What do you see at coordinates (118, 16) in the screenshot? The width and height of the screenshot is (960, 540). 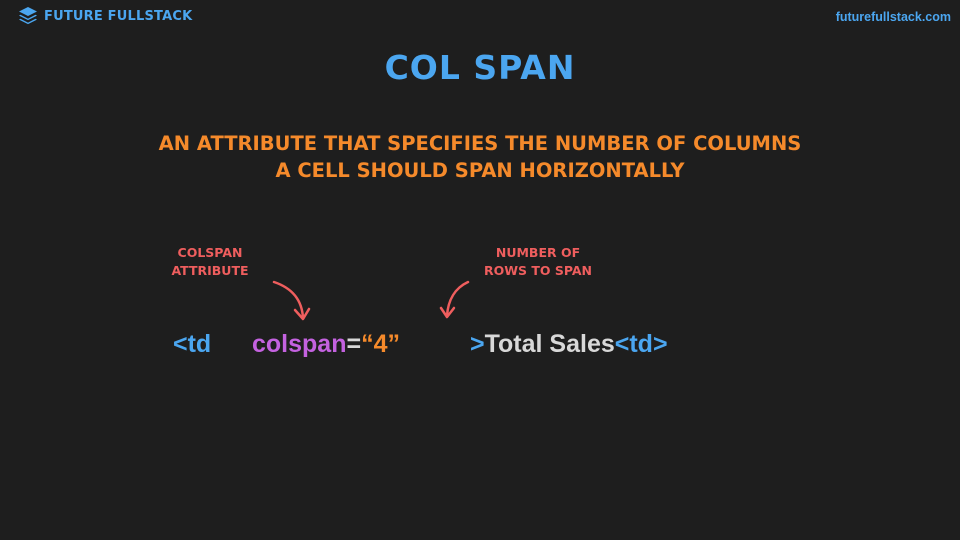 I see `brand-name: FUTURE FULLSTACK` at bounding box center [118, 16].